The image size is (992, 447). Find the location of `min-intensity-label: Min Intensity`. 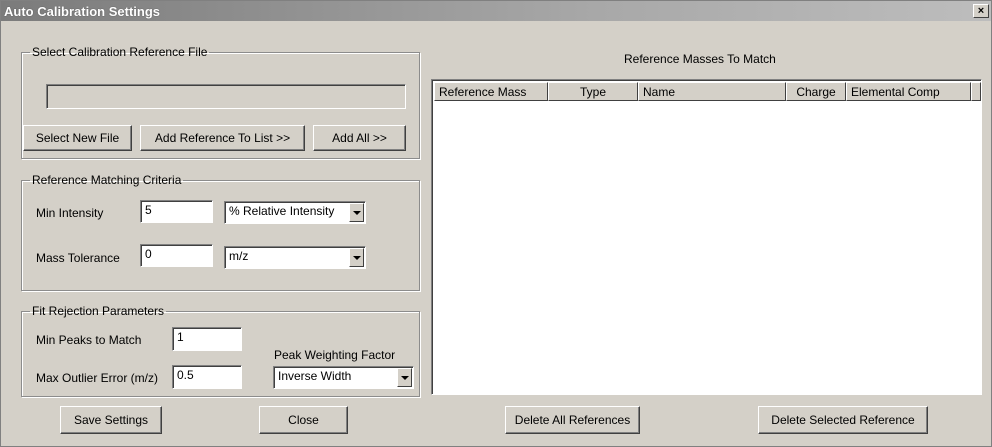

min-intensity-label: Min Intensity is located at coordinates (70, 213).